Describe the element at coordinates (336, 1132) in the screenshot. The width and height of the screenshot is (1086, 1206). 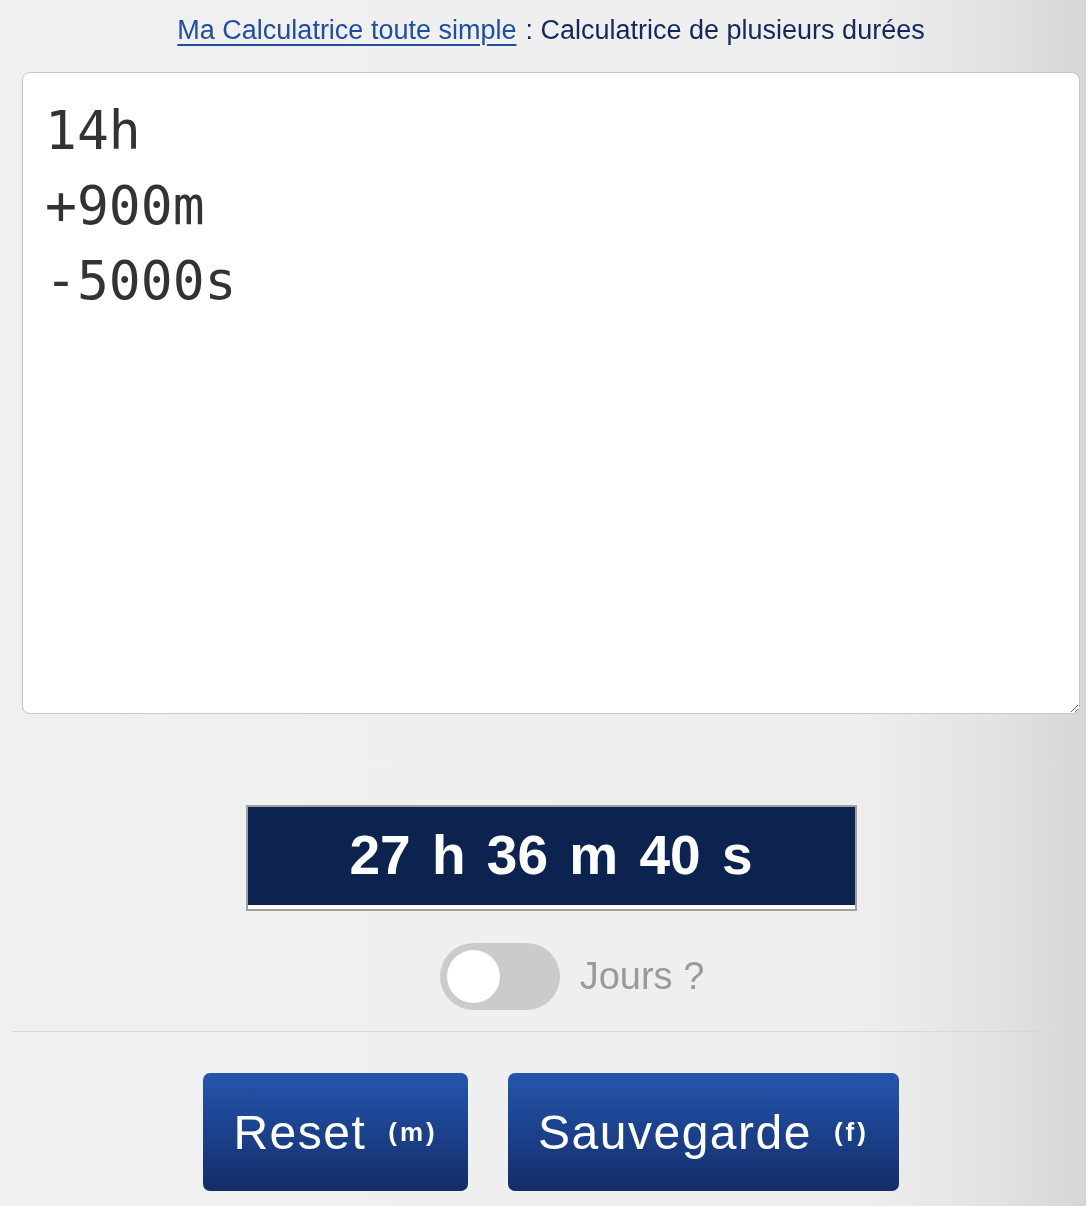
I see `reset-button: Reset (m)` at that location.